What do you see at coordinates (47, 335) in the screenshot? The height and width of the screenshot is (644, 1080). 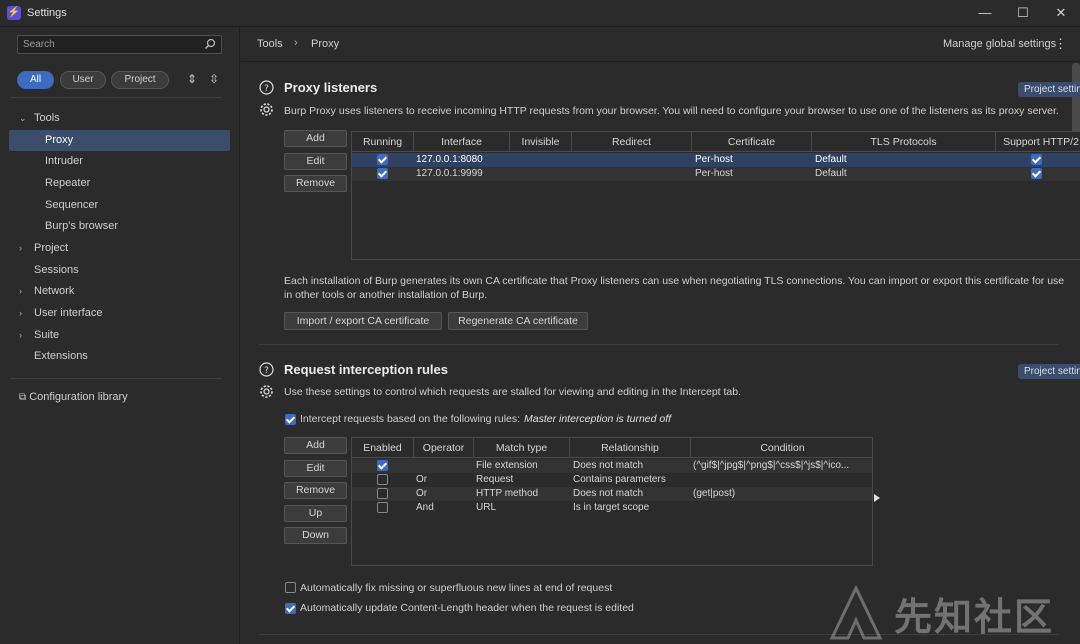 I see `nav-label: Suite` at bounding box center [47, 335].